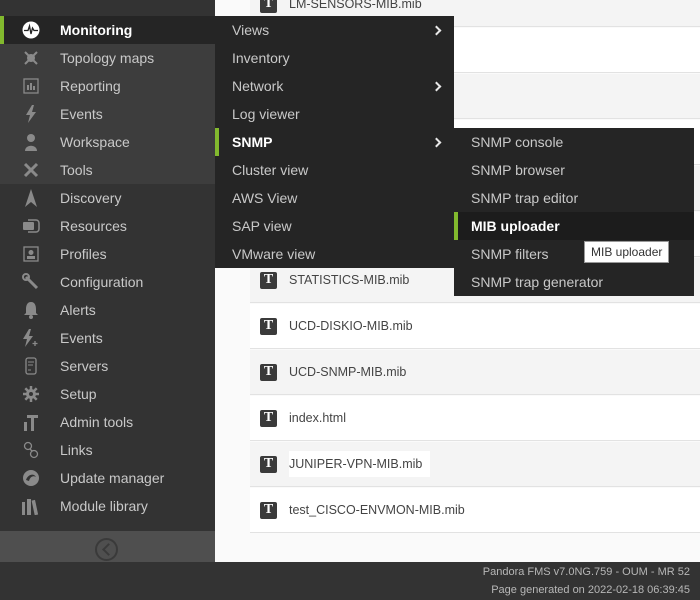 The width and height of the screenshot is (700, 600). Describe the element at coordinates (347, 372) in the screenshot. I see `file-name: UCD-SNMP-MIB.mib` at that location.